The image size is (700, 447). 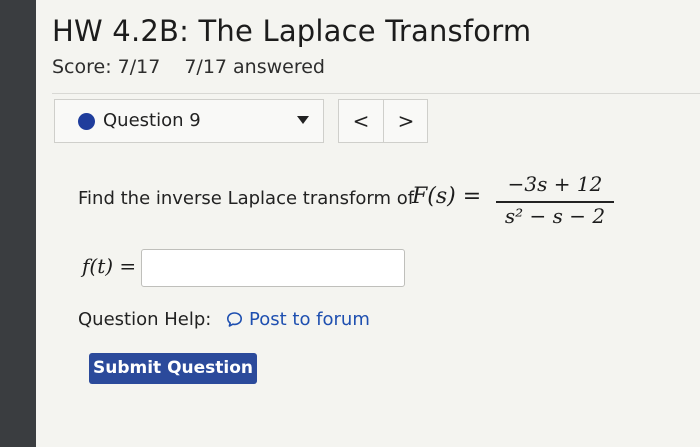 What do you see at coordinates (555, 216) in the screenshot?
I see `fraction-denominator: s² − s − 2` at bounding box center [555, 216].